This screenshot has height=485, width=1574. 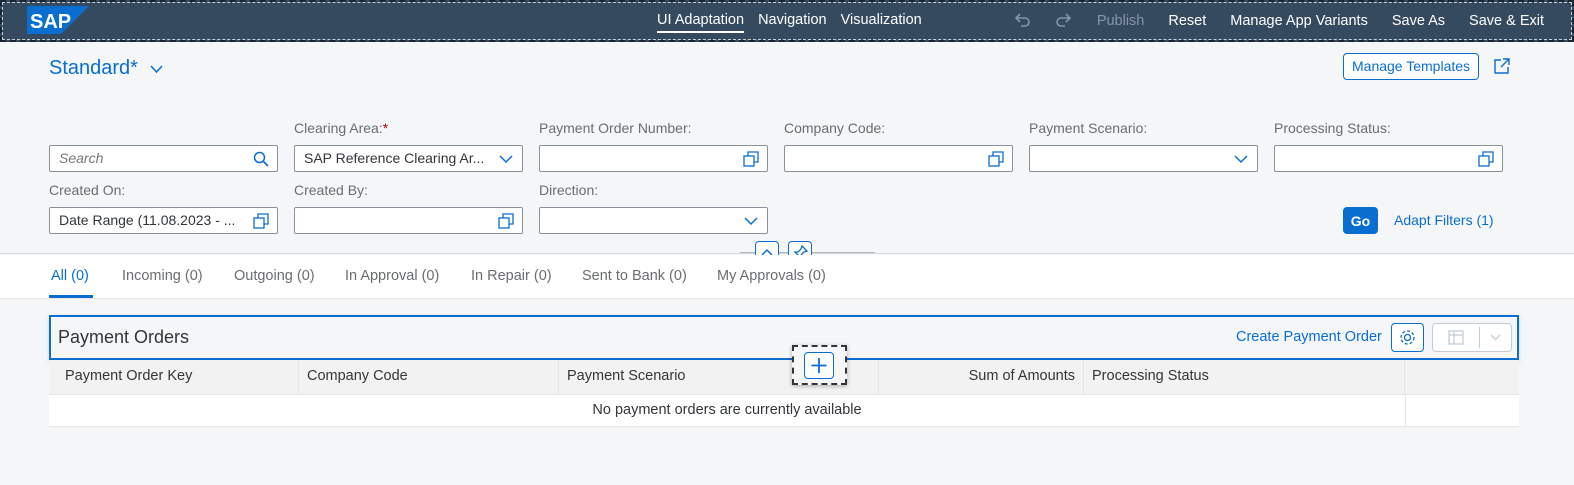 I want to click on settings-button, so click(x=1407, y=337).